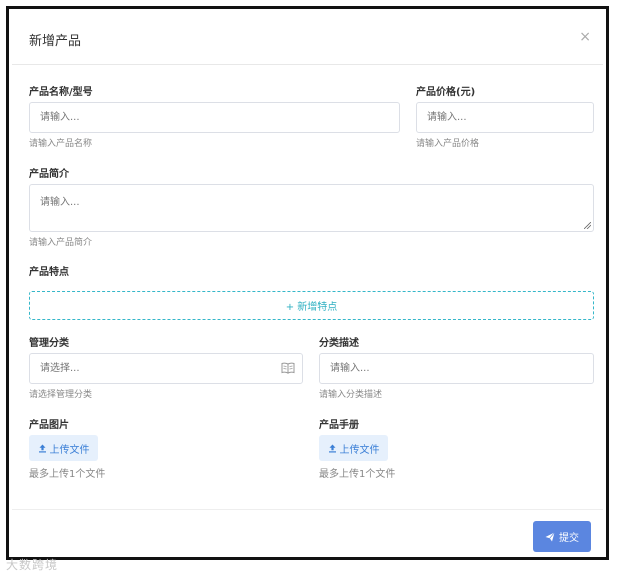  What do you see at coordinates (339, 425) in the screenshot?
I see `product-manual-label: 产品手册` at bounding box center [339, 425].